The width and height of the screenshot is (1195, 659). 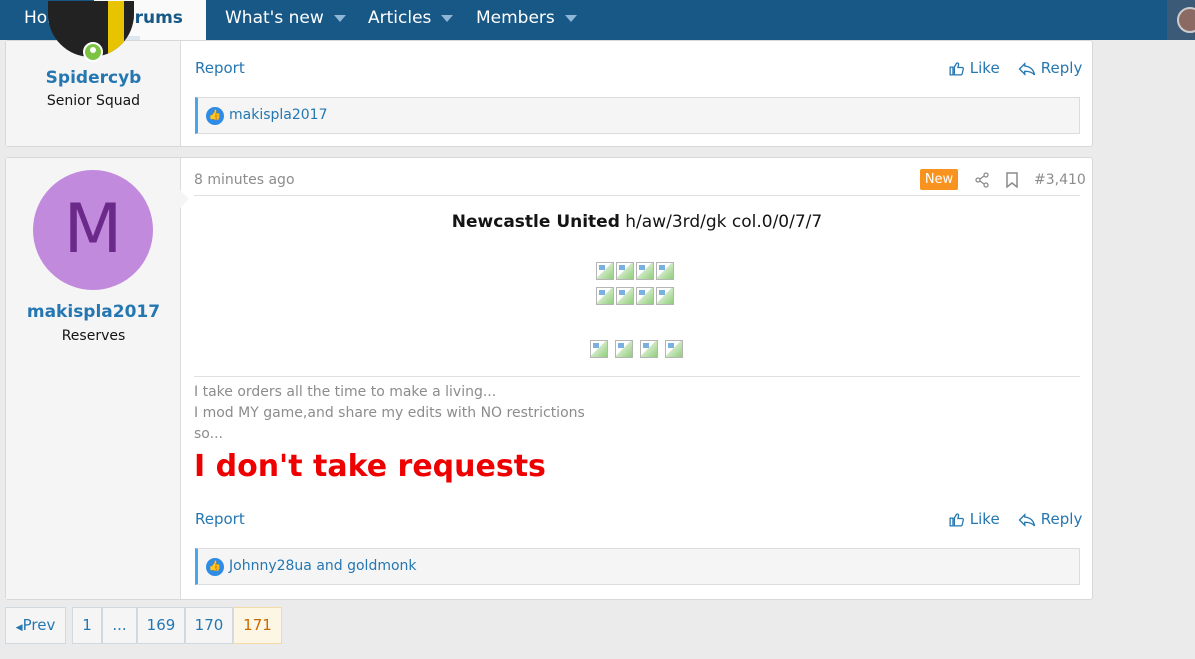 What do you see at coordinates (19, 628) in the screenshot?
I see `caret-left-icon: ◀` at bounding box center [19, 628].